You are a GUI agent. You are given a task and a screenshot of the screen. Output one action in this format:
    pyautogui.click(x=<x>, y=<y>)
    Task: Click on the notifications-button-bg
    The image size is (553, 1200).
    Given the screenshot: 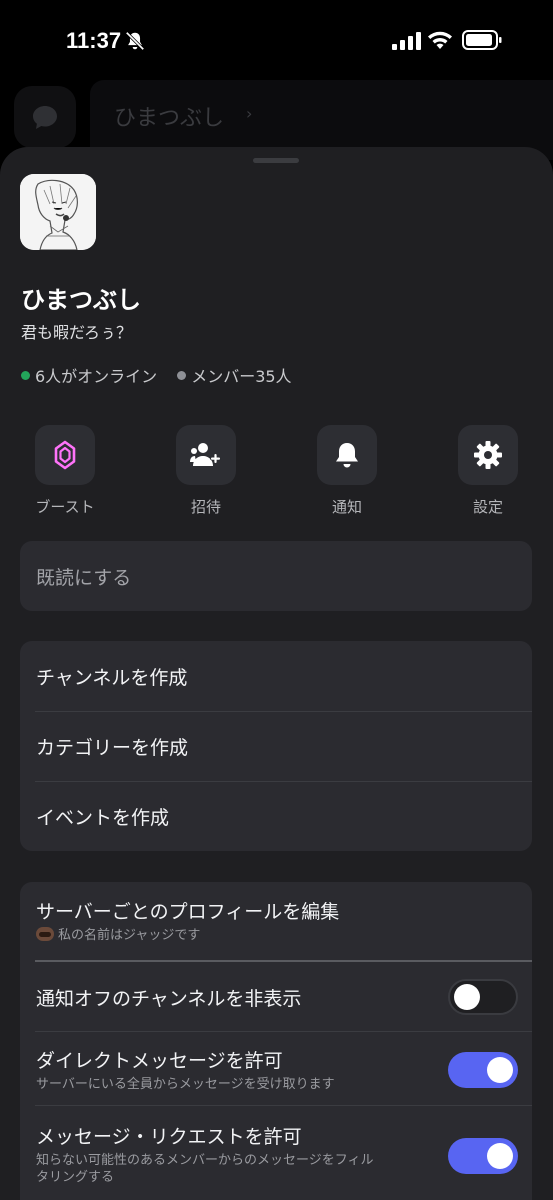 What is the action you would take?
    pyautogui.click(x=347, y=455)
    